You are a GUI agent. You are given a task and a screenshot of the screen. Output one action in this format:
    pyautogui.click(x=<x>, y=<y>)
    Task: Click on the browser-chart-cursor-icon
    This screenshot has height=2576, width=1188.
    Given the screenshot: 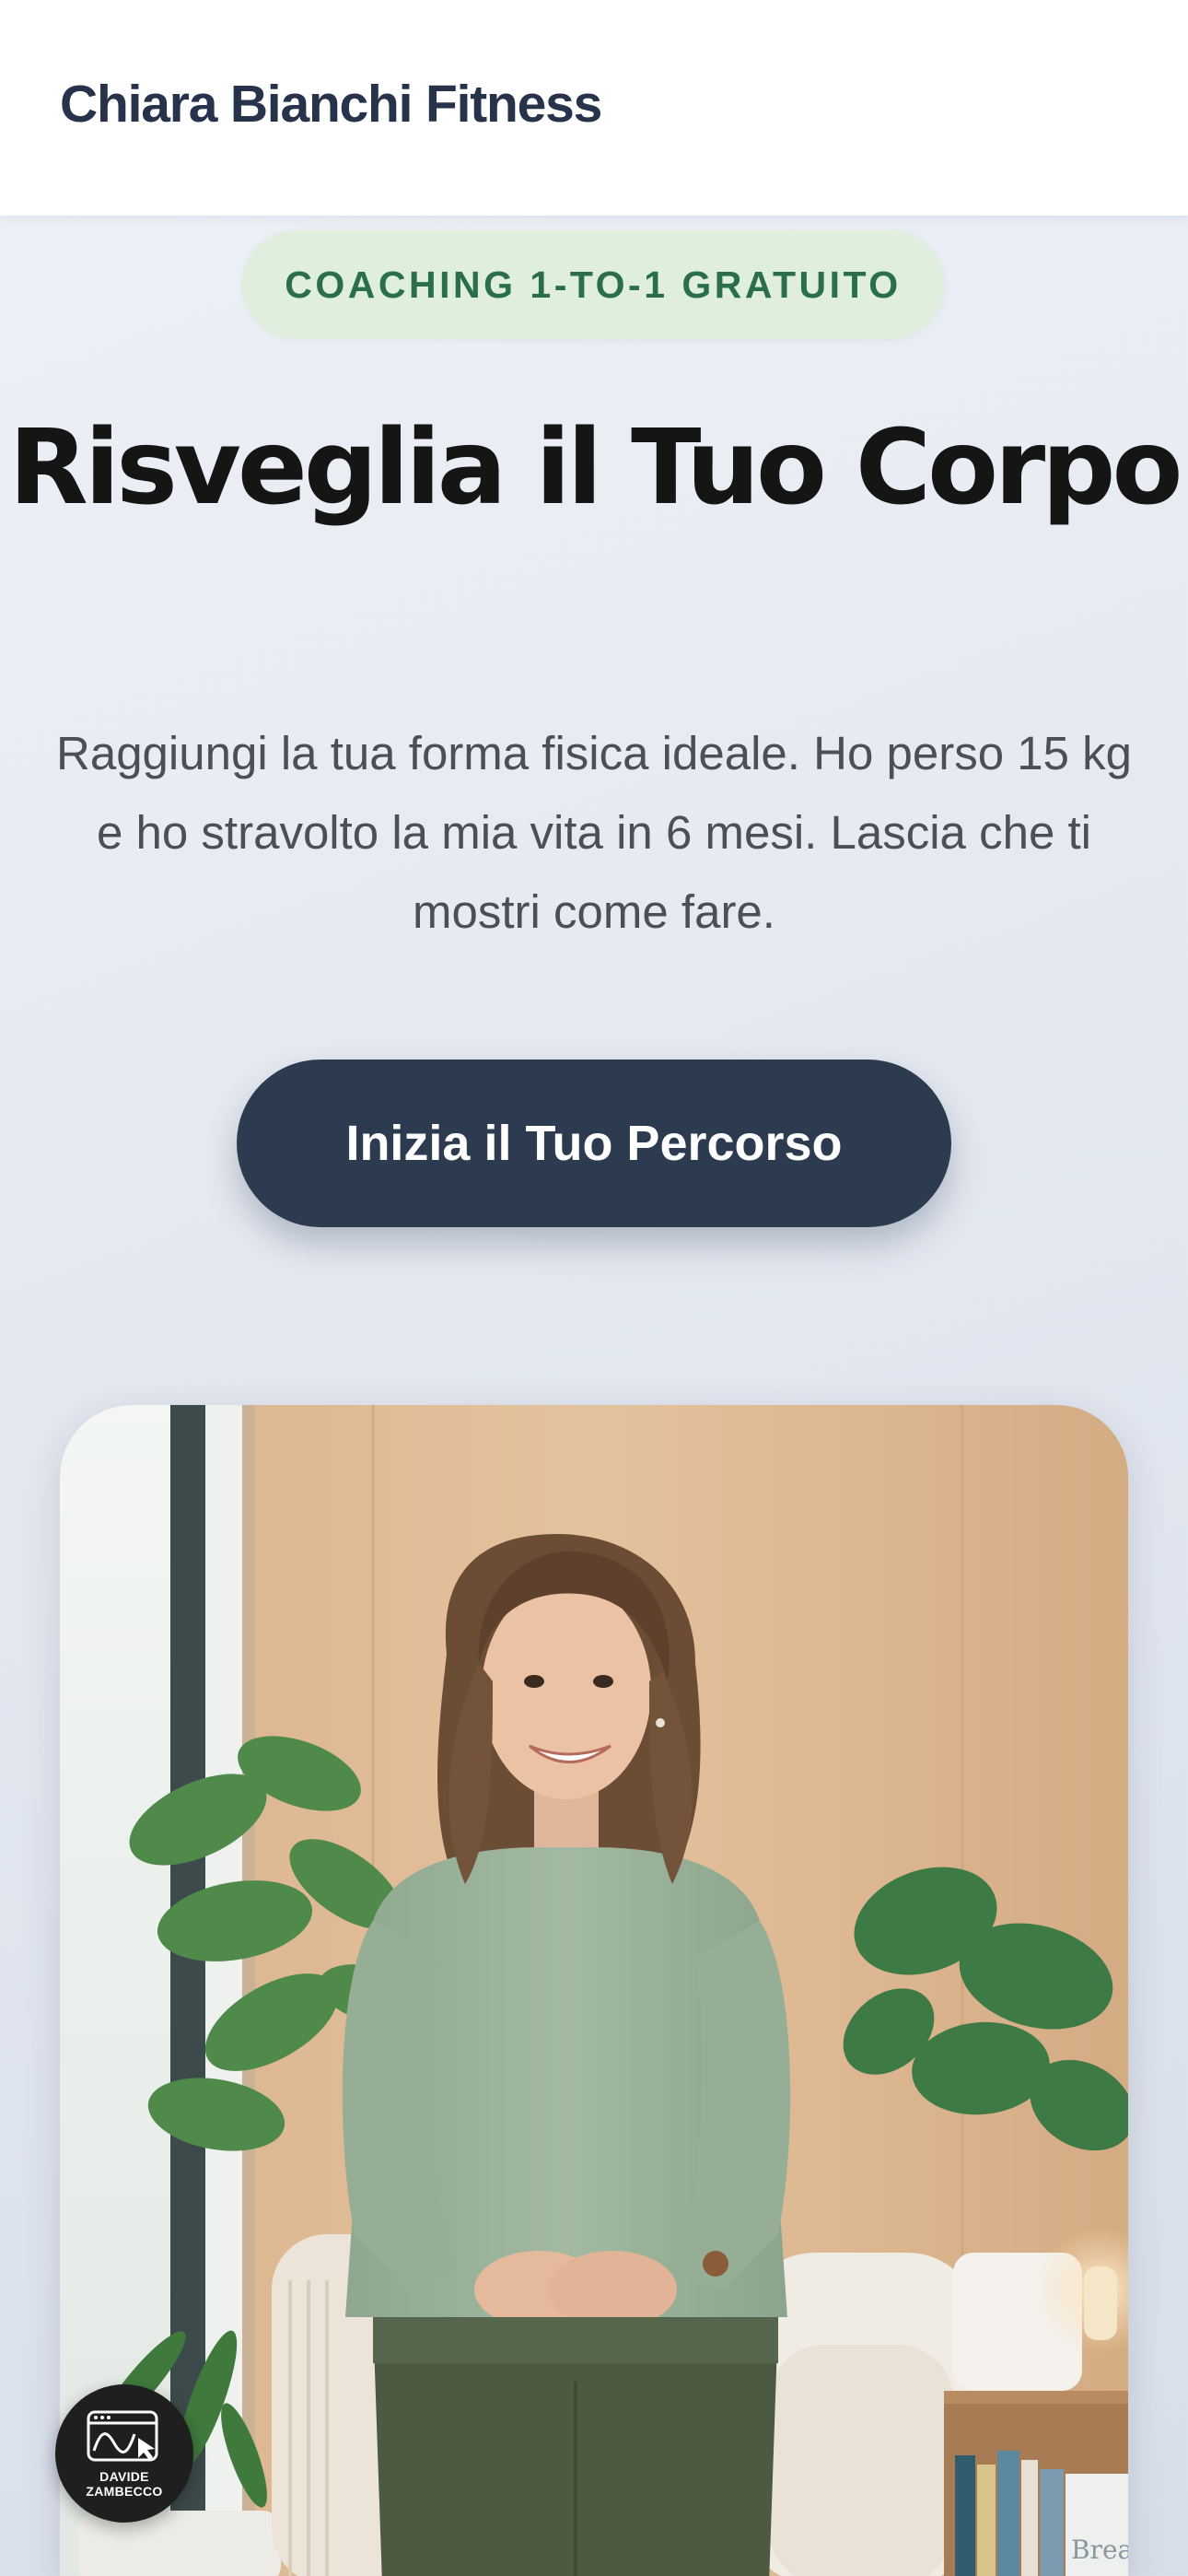 What is the action you would take?
    pyautogui.click(x=122, y=2436)
    